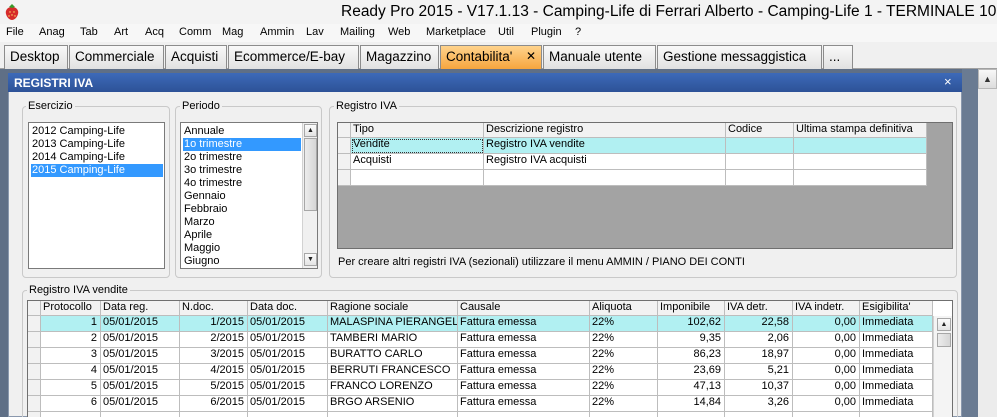 The height and width of the screenshot is (417, 997). What do you see at coordinates (71, 356) in the screenshot?
I see `table-cell: 3` at bounding box center [71, 356].